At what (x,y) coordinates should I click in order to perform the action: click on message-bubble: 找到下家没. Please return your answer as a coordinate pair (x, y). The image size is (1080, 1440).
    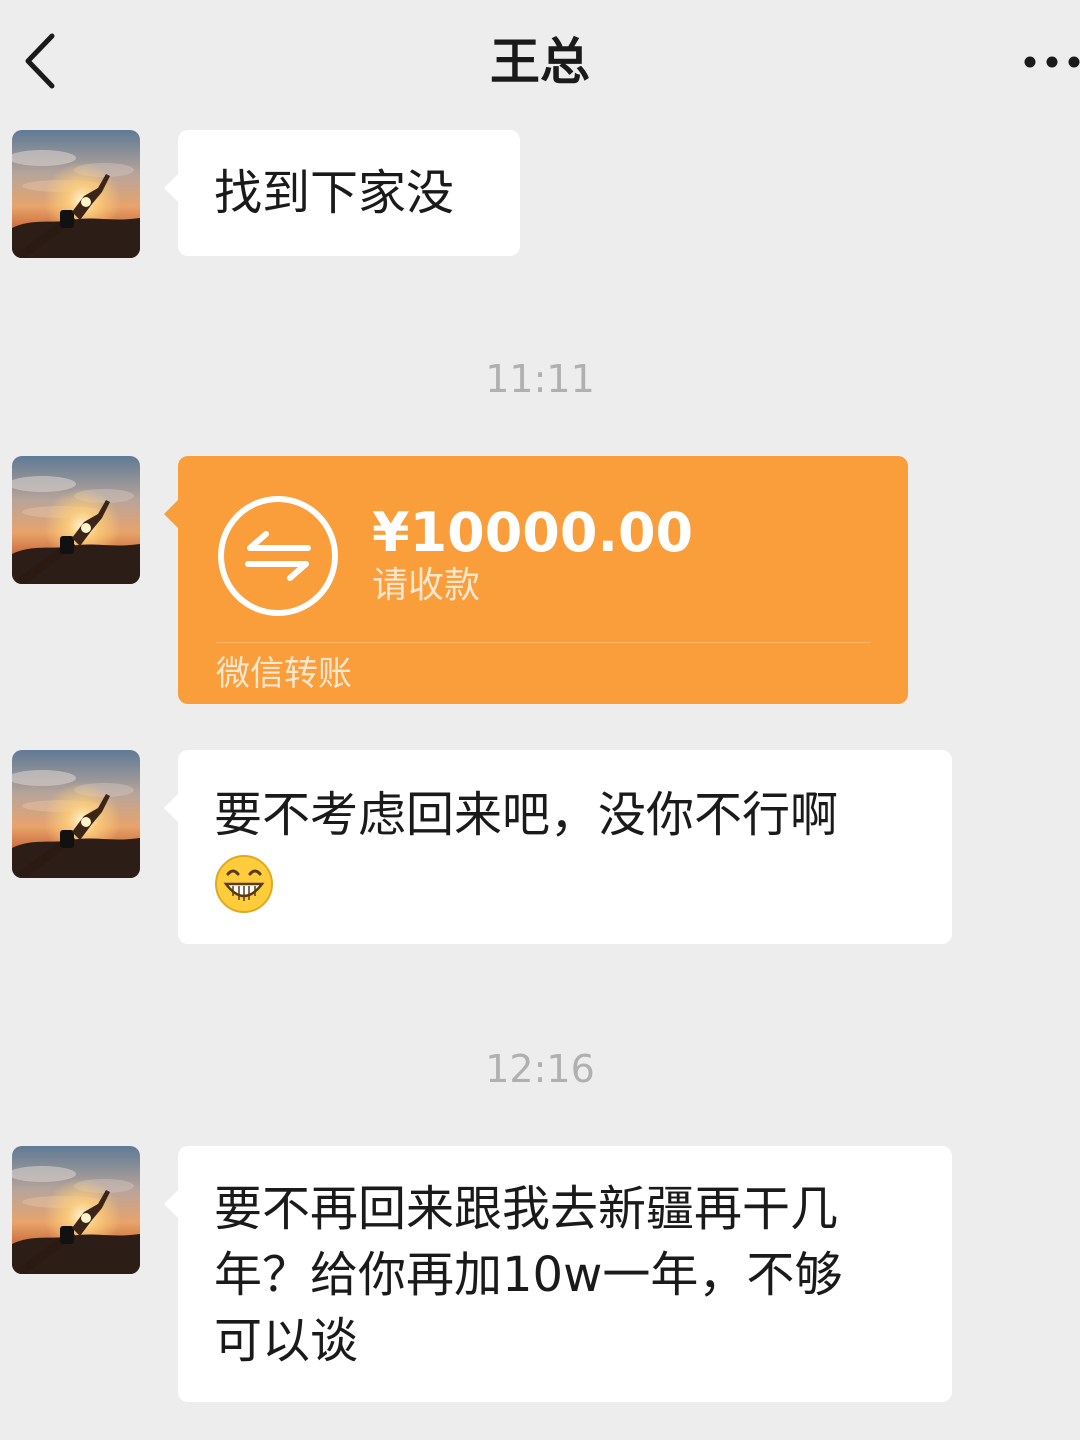
    Looking at the image, I should click on (342, 193).